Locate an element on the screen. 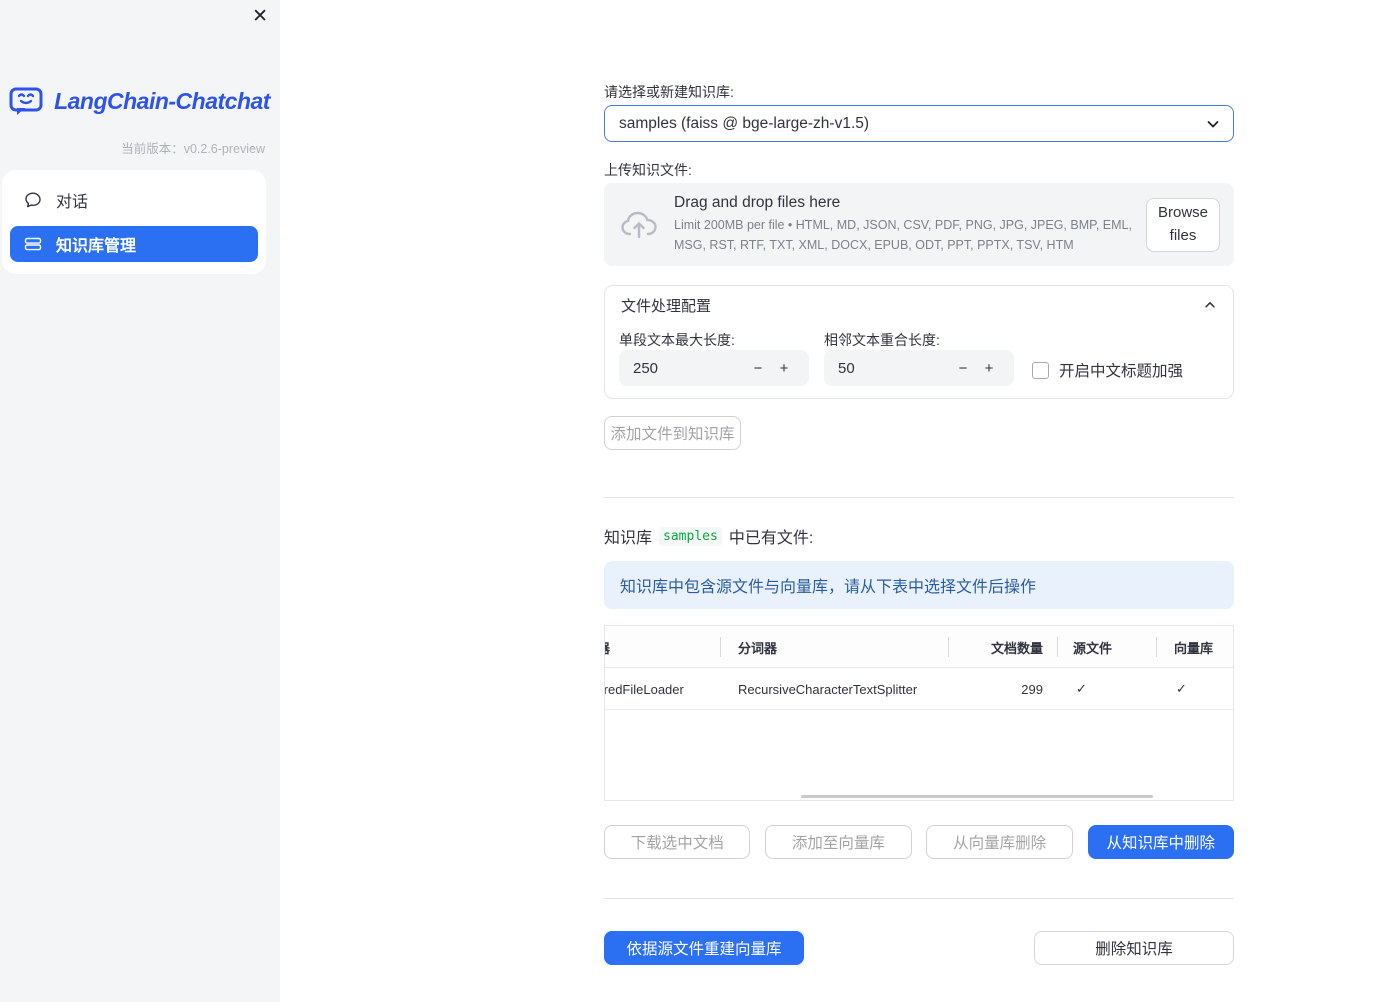 The height and width of the screenshot is (1002, 1380). sidebar-item-label: 知识库管理 is located at coordinates (96, 246).